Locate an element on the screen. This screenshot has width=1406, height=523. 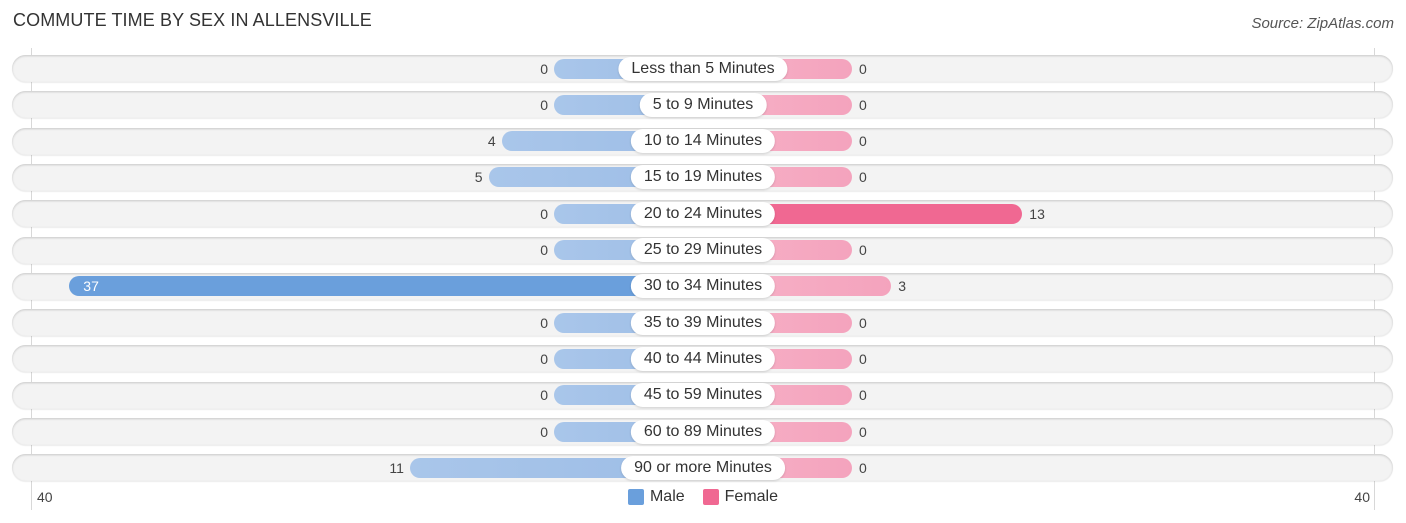
legend-swatch-male is located at coordinates (635, 497).